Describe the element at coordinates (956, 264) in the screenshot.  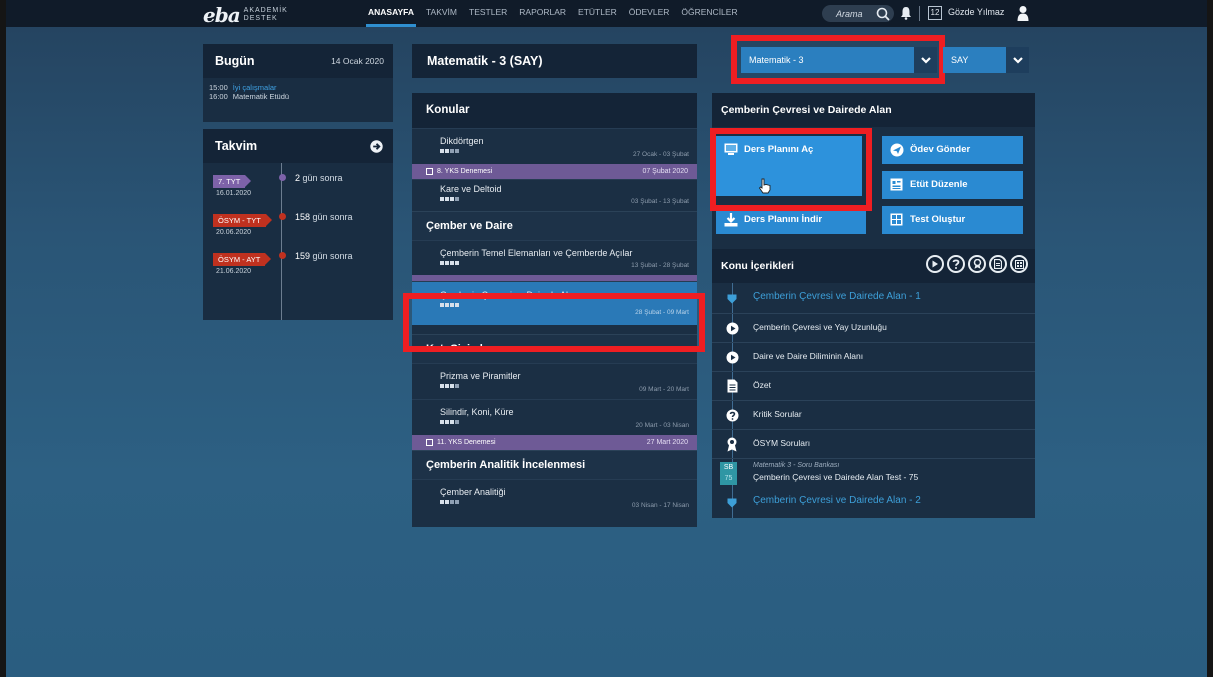
I see `question-filter-icon` at that location.